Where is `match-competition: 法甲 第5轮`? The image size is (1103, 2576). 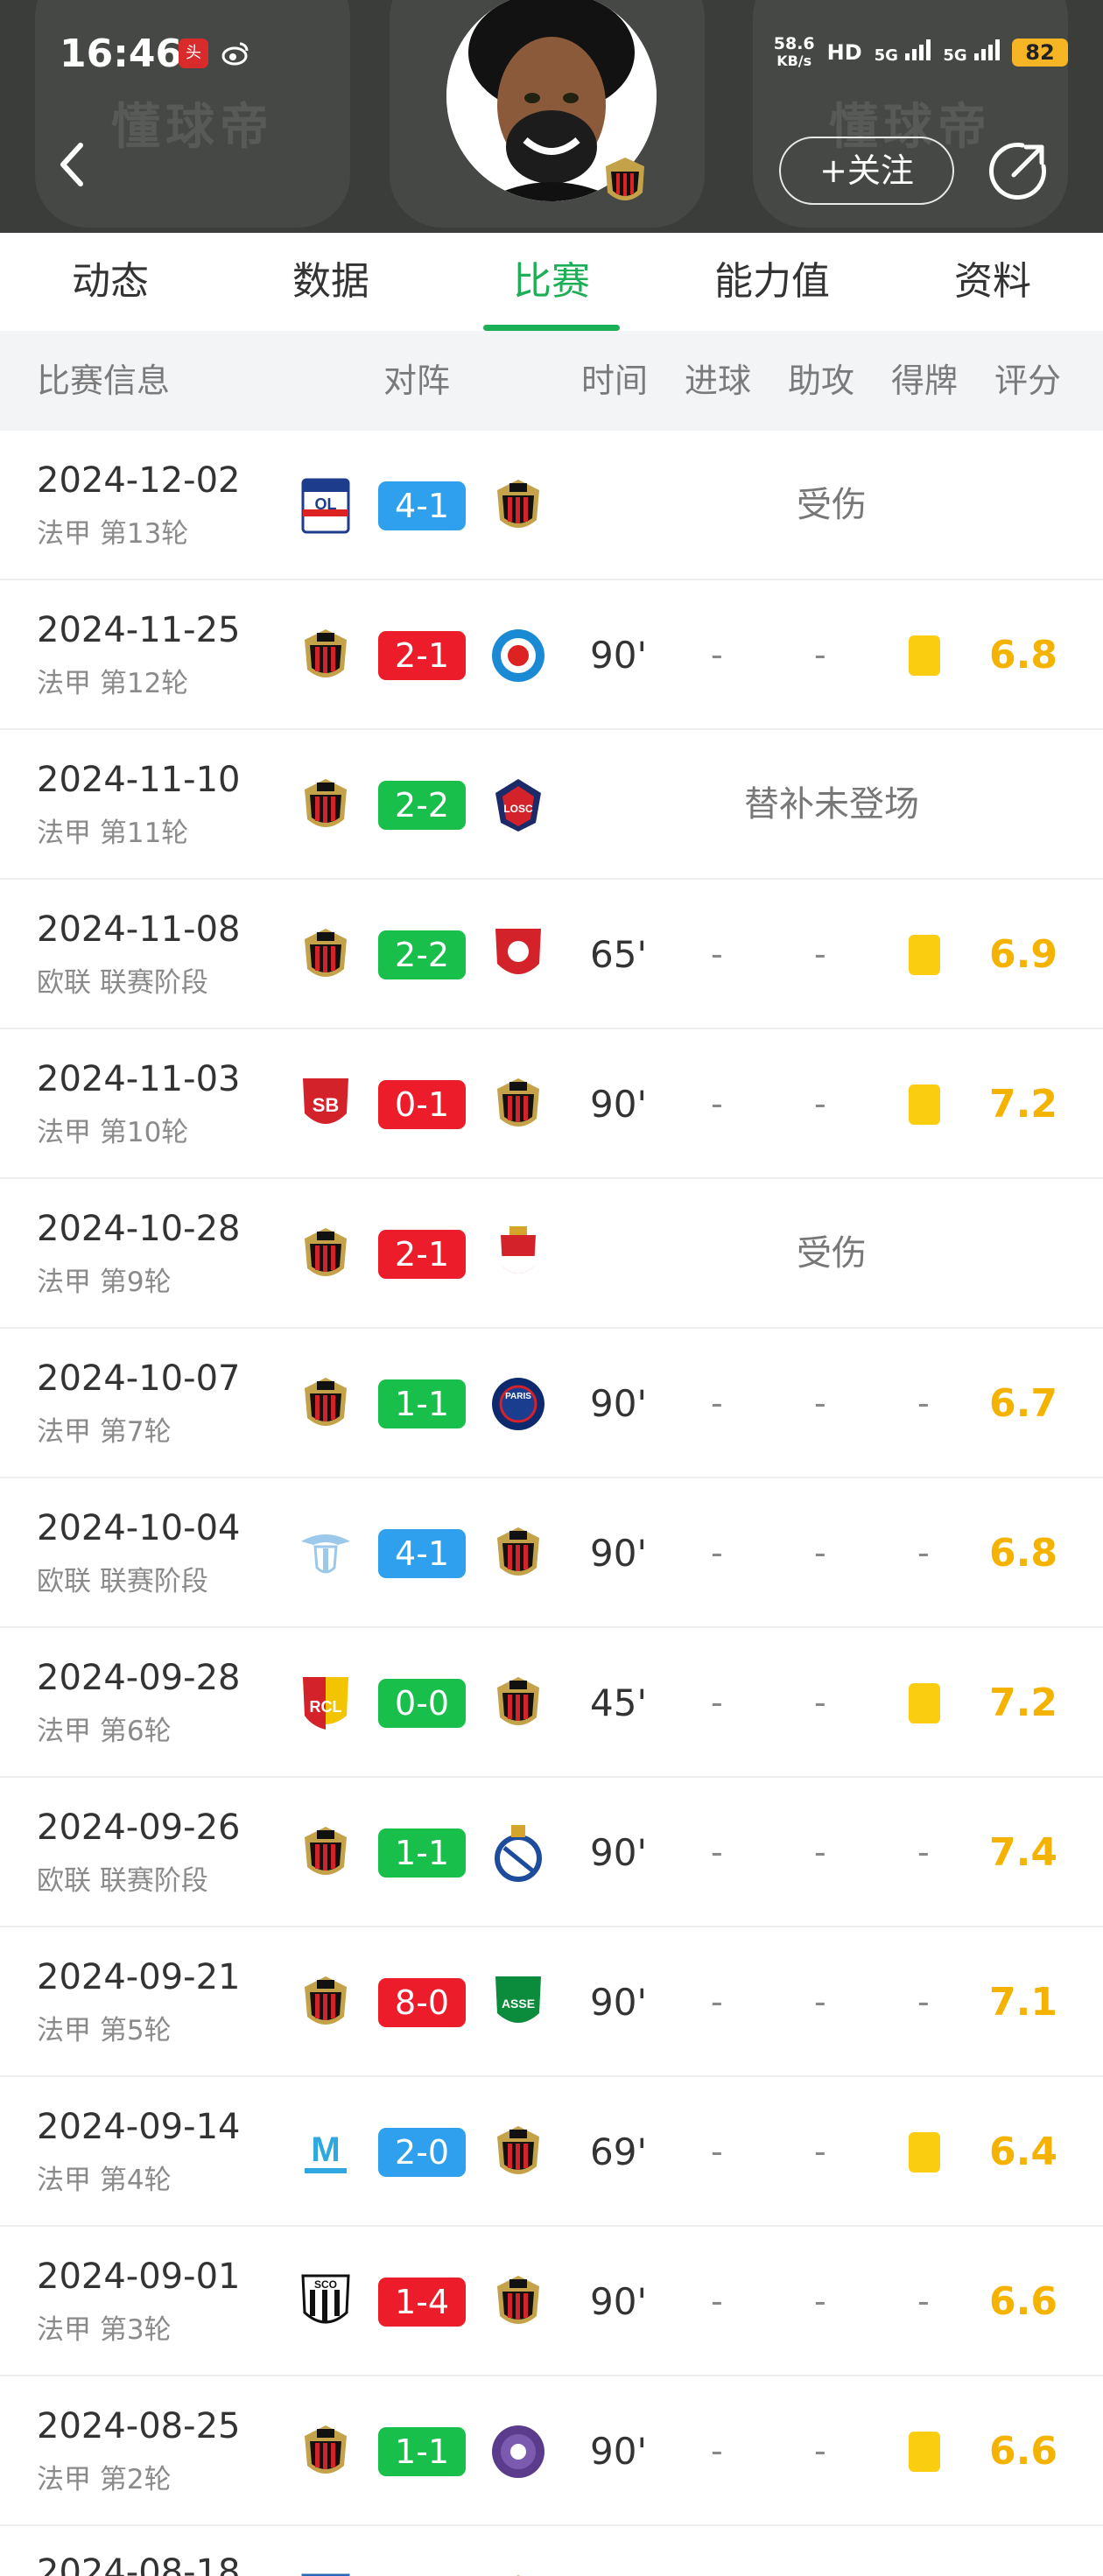
match-competition: 法甲 第5轮 is located at coordinates (104, 2031).